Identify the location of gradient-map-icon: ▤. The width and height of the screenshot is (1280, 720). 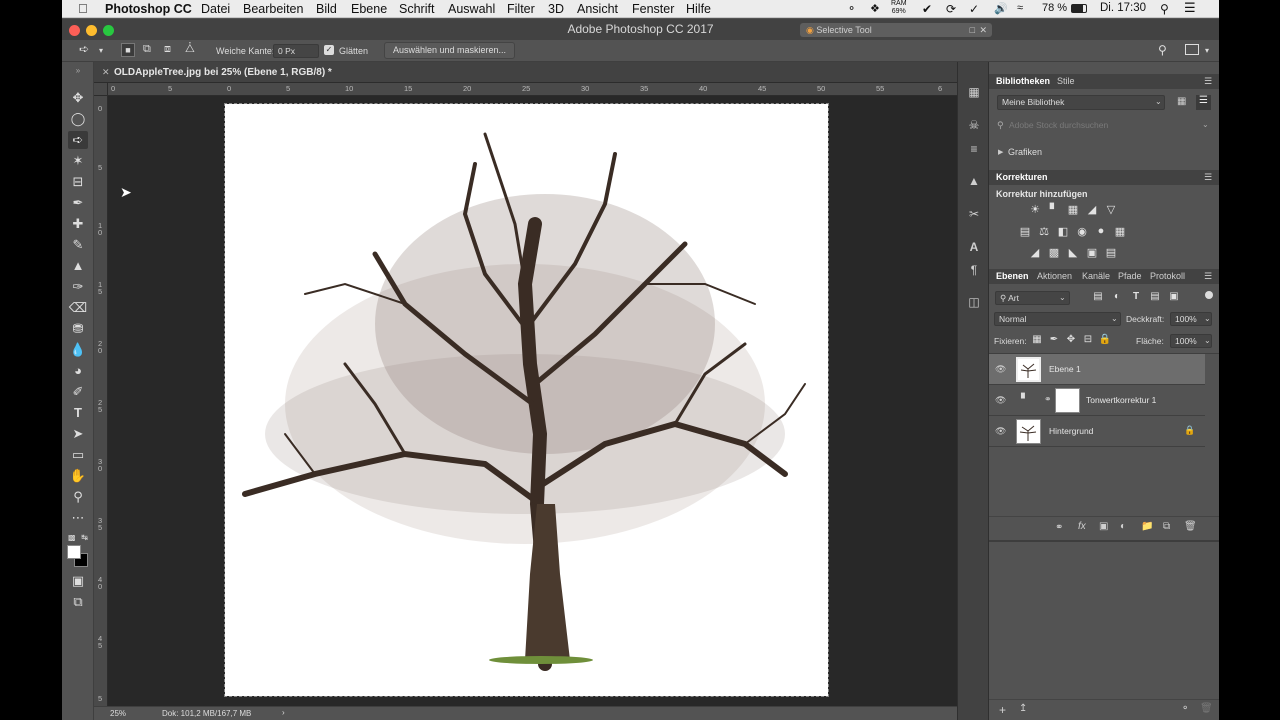
(1111, 252).